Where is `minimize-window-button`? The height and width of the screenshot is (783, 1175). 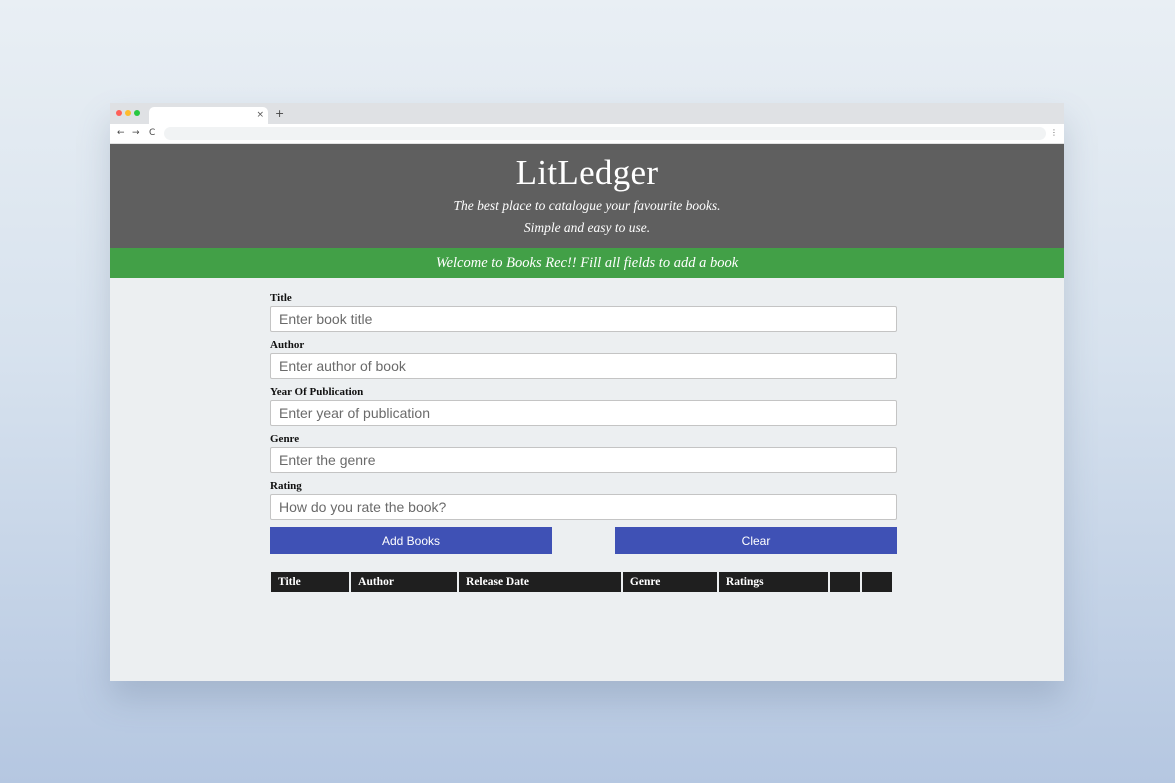
minimize-window-button is located at coordinates (128, 113).